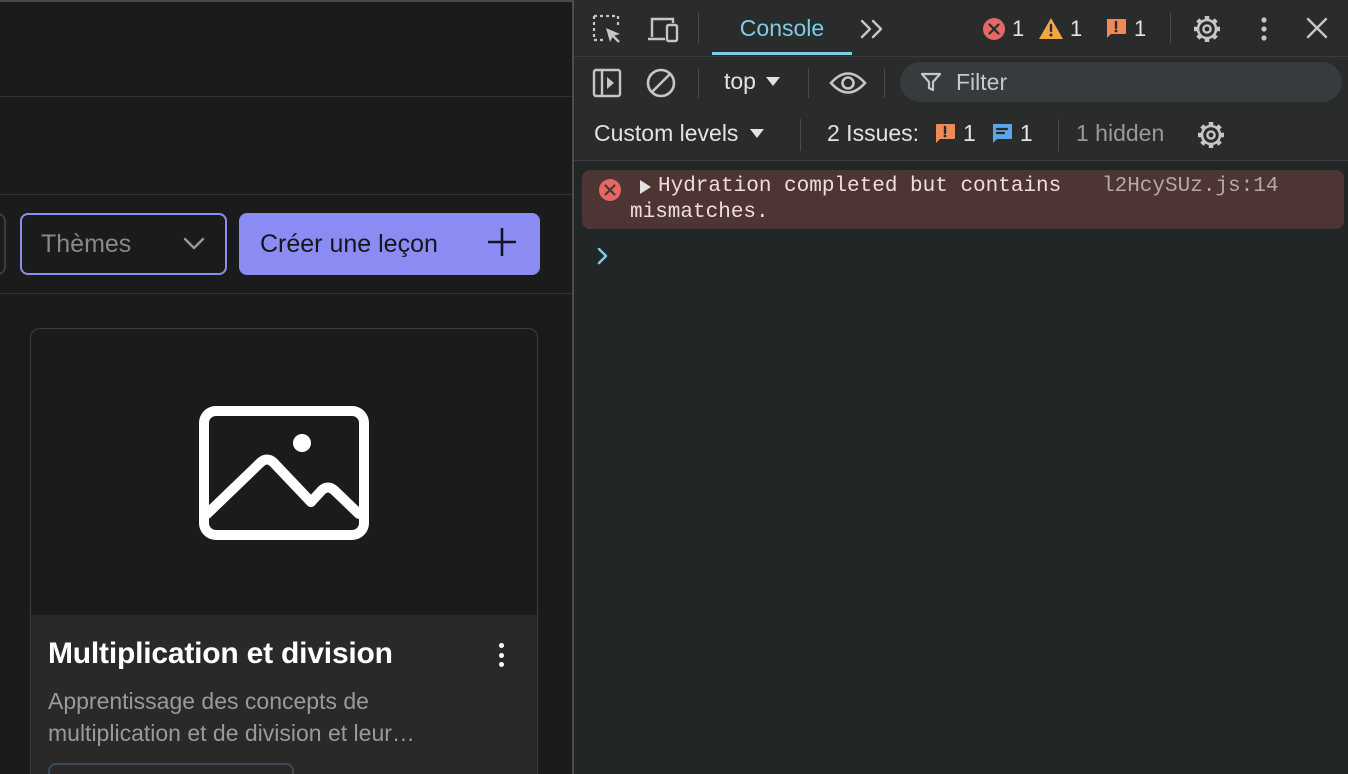 This screenshot has width=1348, height=774. What do you see at coordinates (607, 83) in the screenshot?
I see `sidebar-toggle-icon` at bounding box center [607, 83].